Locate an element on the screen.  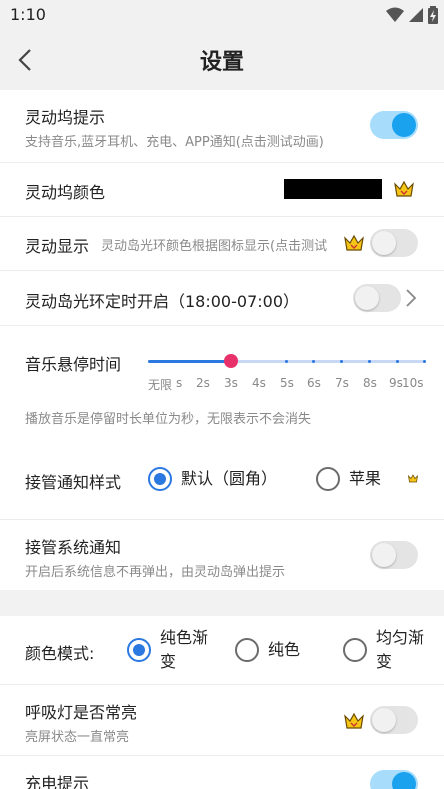
charge-tip-title: 充电提示 is located at coordinates (57, 781).